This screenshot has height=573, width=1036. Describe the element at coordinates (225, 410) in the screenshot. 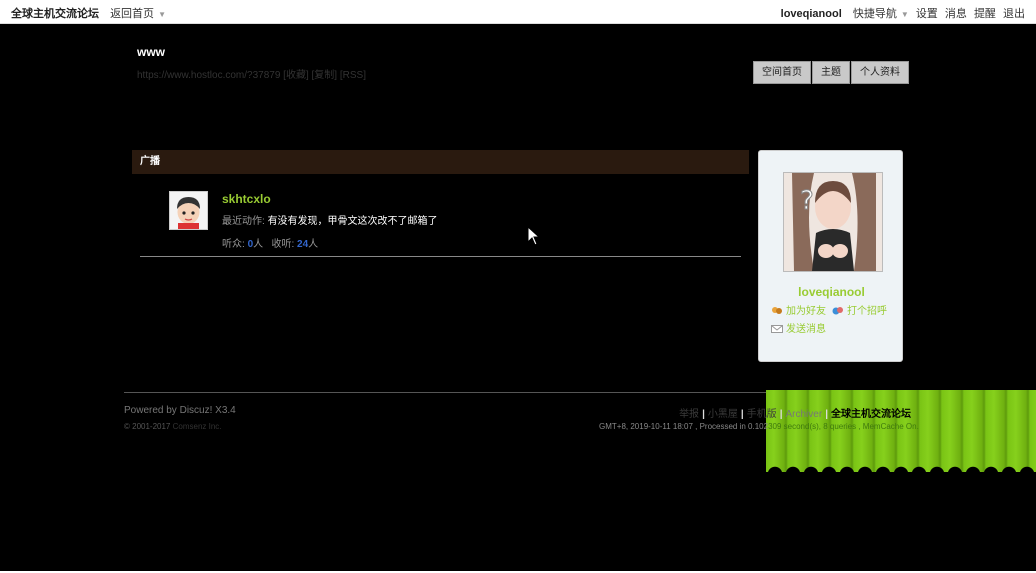

I see `discuz-version: X3.4` at that location.